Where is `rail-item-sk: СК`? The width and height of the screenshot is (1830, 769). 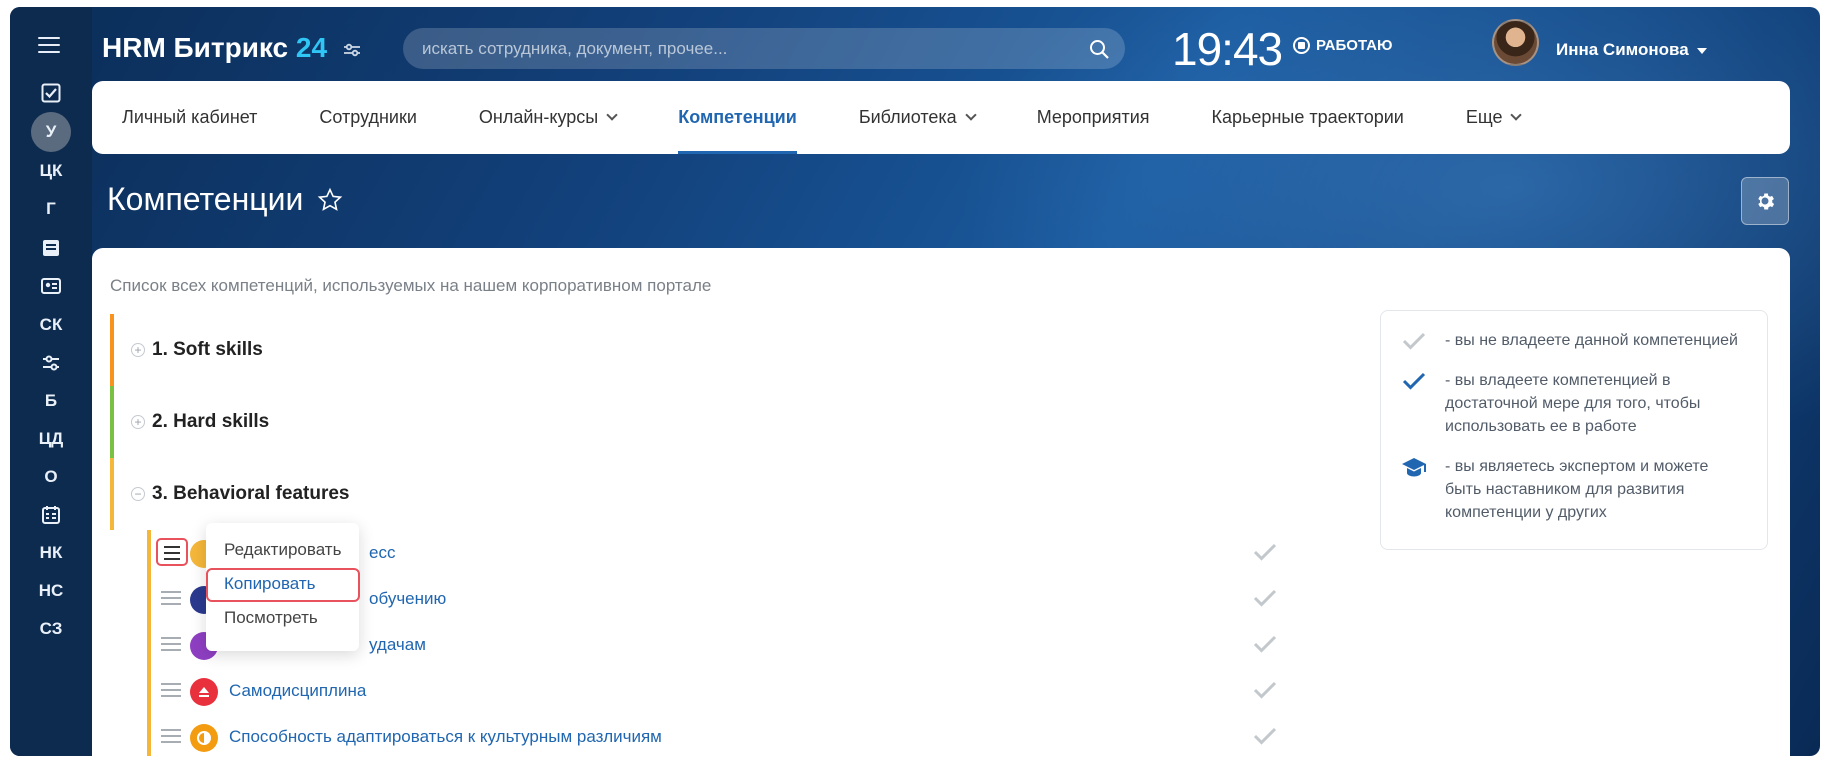 rail-item-sk: СК is located at coordinates (51, 325).